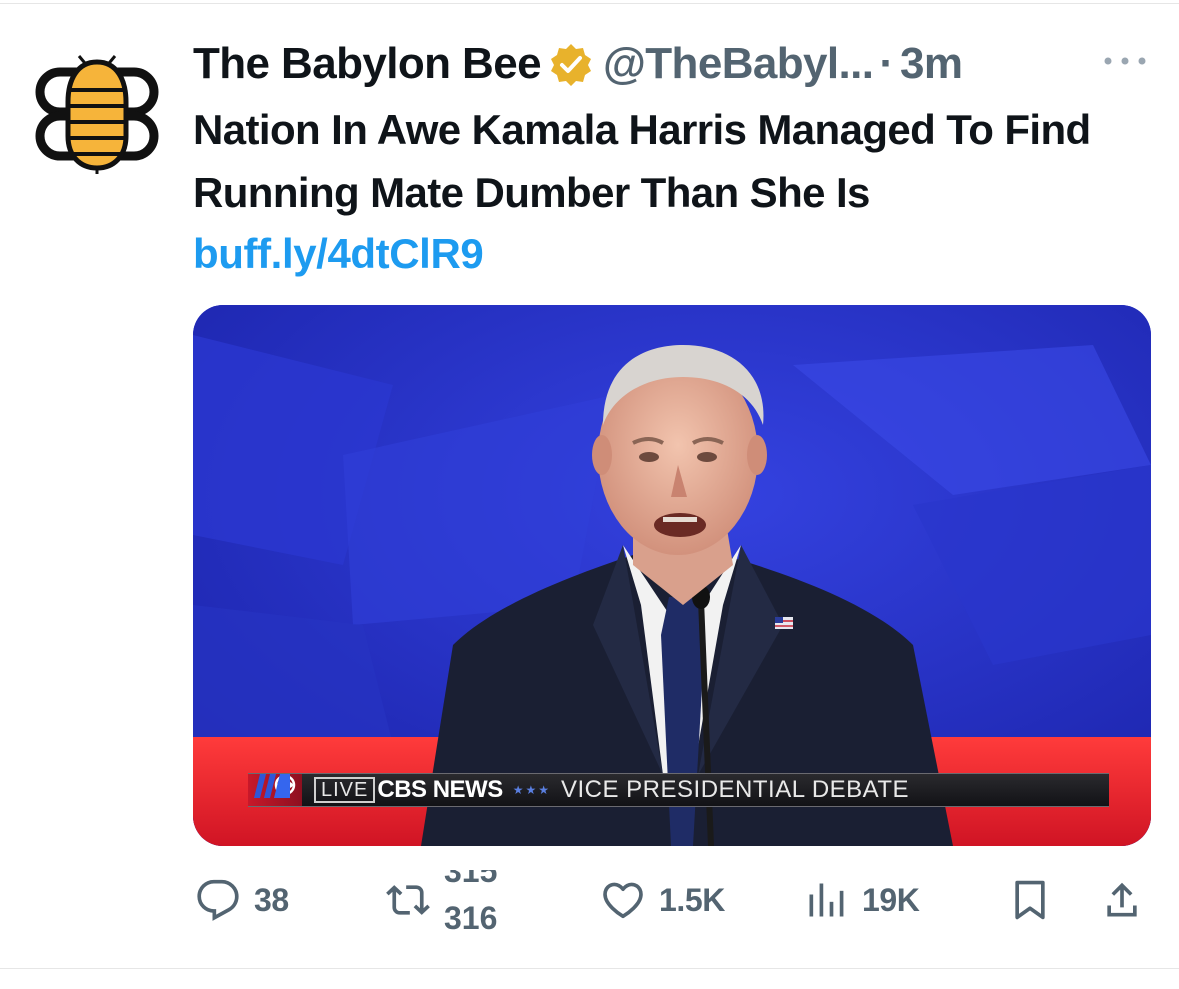  I want to click on like-button: 1.5K, so click(663, 900).